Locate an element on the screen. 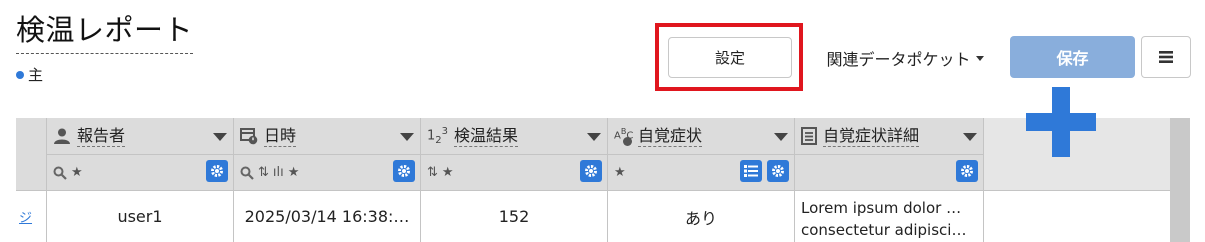 The width and height of the screenshot is (1205, 242). pocket-label: 関連データポケット is located at coordinates (898, 59).